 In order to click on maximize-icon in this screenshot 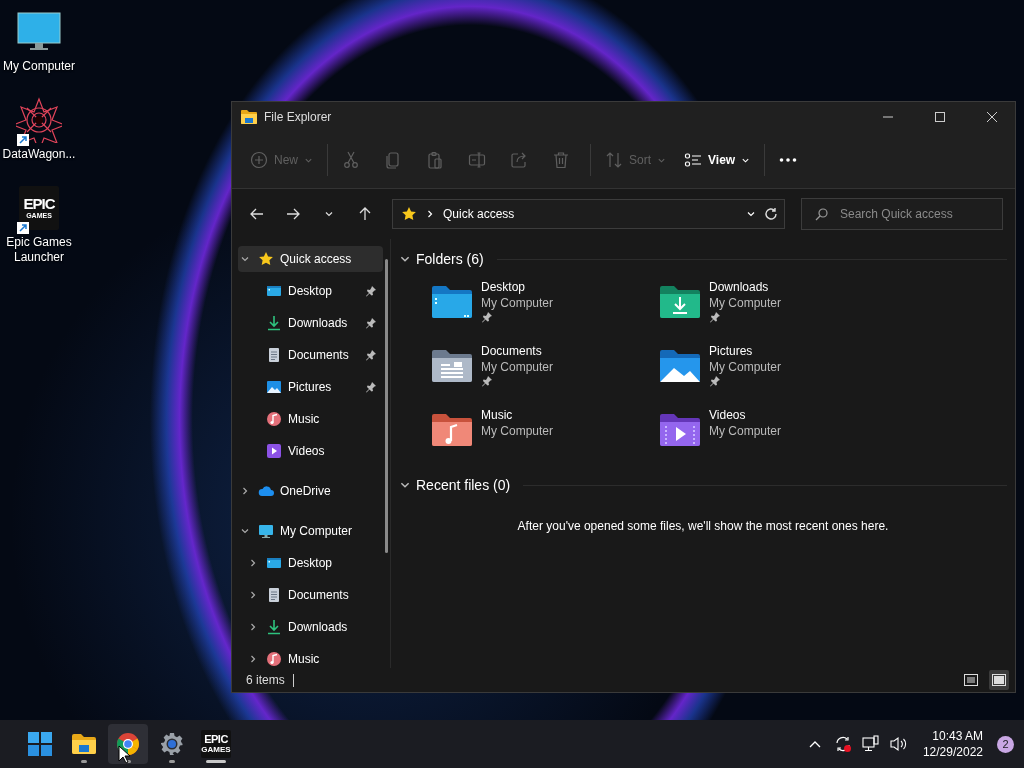, I will do `click(940, 117)`.